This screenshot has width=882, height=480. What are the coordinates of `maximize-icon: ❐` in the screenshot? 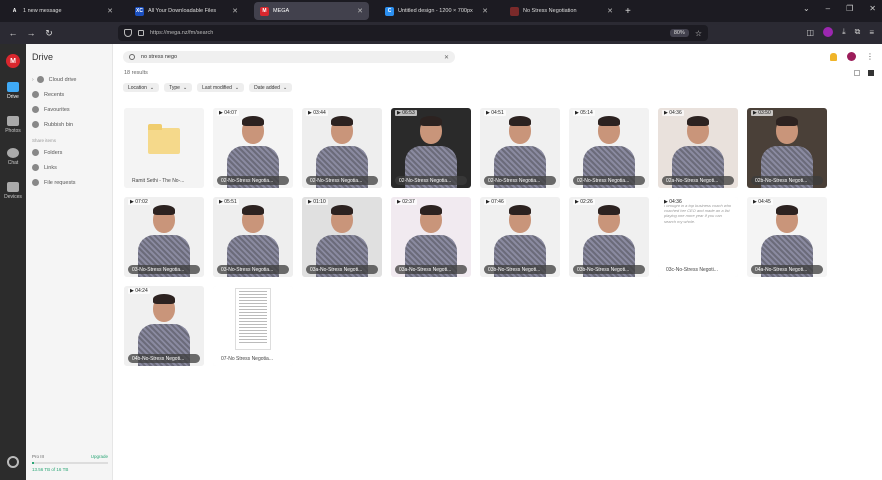 It's located at (849, 8).